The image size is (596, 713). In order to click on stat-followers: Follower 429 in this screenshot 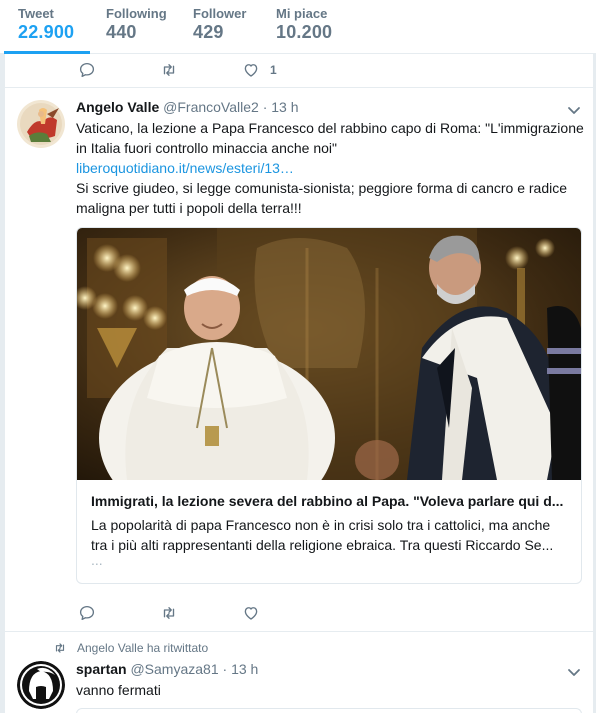, I will do `click(219, 24)`.